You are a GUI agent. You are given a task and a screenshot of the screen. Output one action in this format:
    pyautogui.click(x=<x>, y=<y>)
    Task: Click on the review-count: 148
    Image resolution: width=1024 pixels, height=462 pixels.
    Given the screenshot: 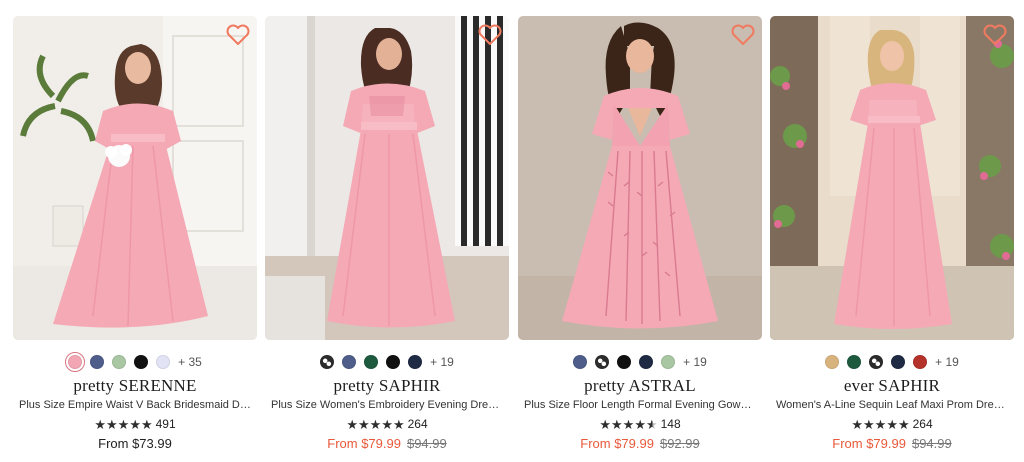 What is the action you would take?
    pyautogui.click(x=670, y=424)
    